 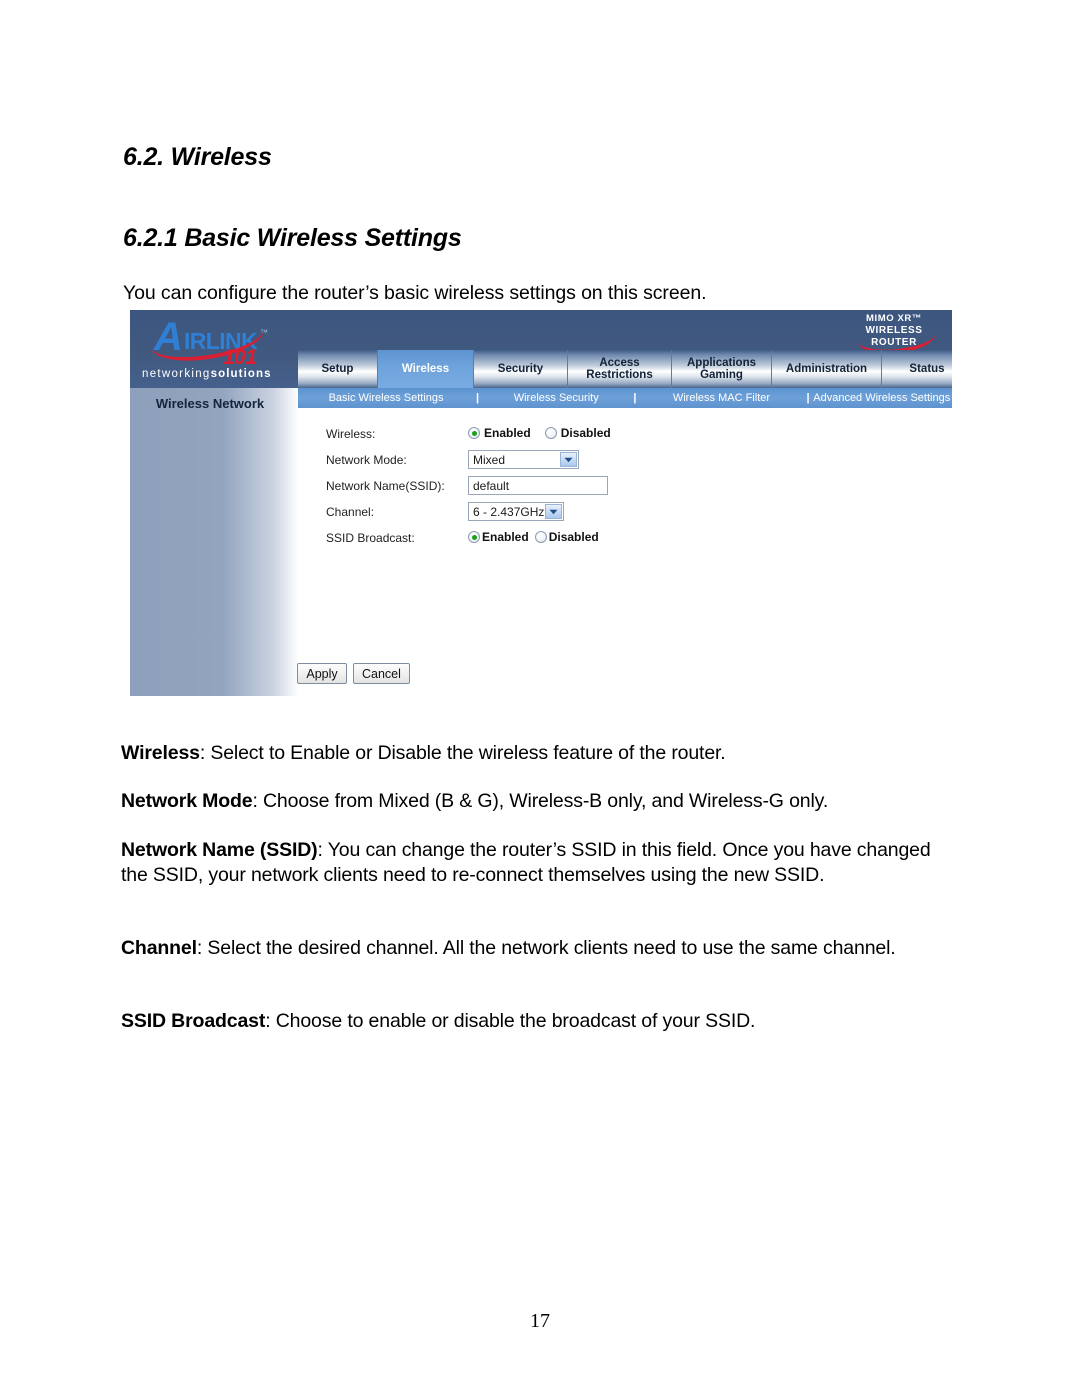 I want to click on channel-select: 6 - 2.437GHz, so click(x=516, y=511).